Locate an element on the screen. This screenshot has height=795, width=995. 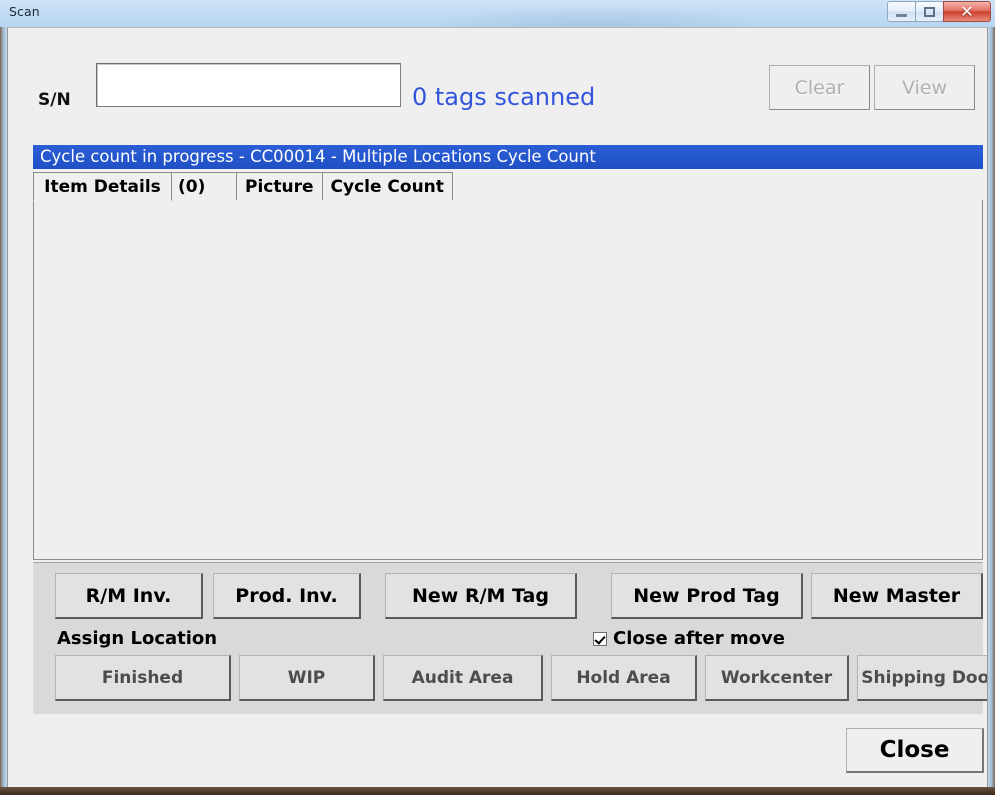
window-frame-right-edge is located at coordinates (991, 411).